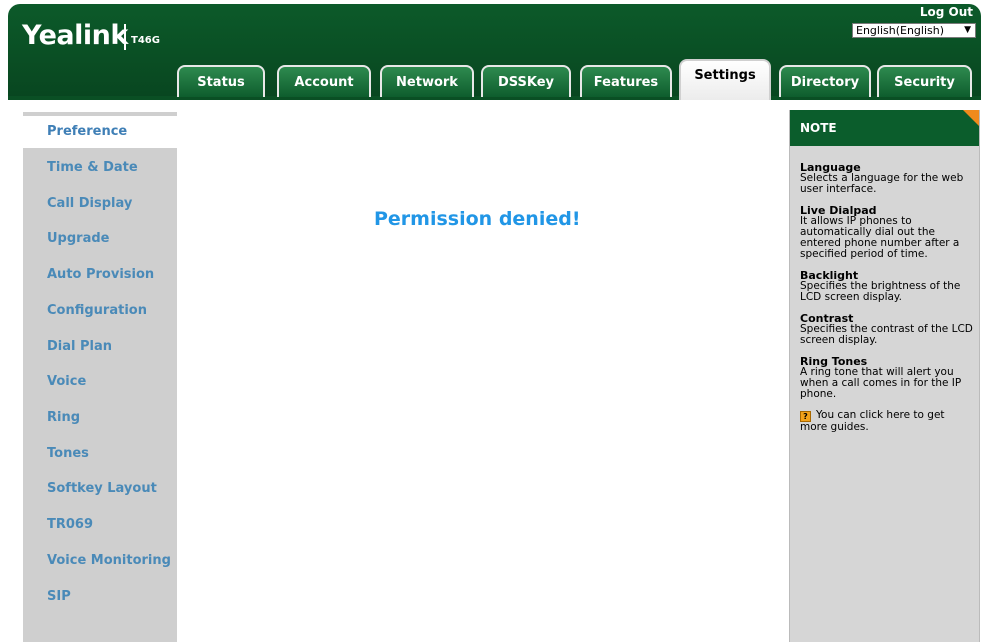 The width and height of the screenshot is (981, 642). Describe the element at coordinates (324, 81) in the screenshot. I see `tab-account: Account` at that location.